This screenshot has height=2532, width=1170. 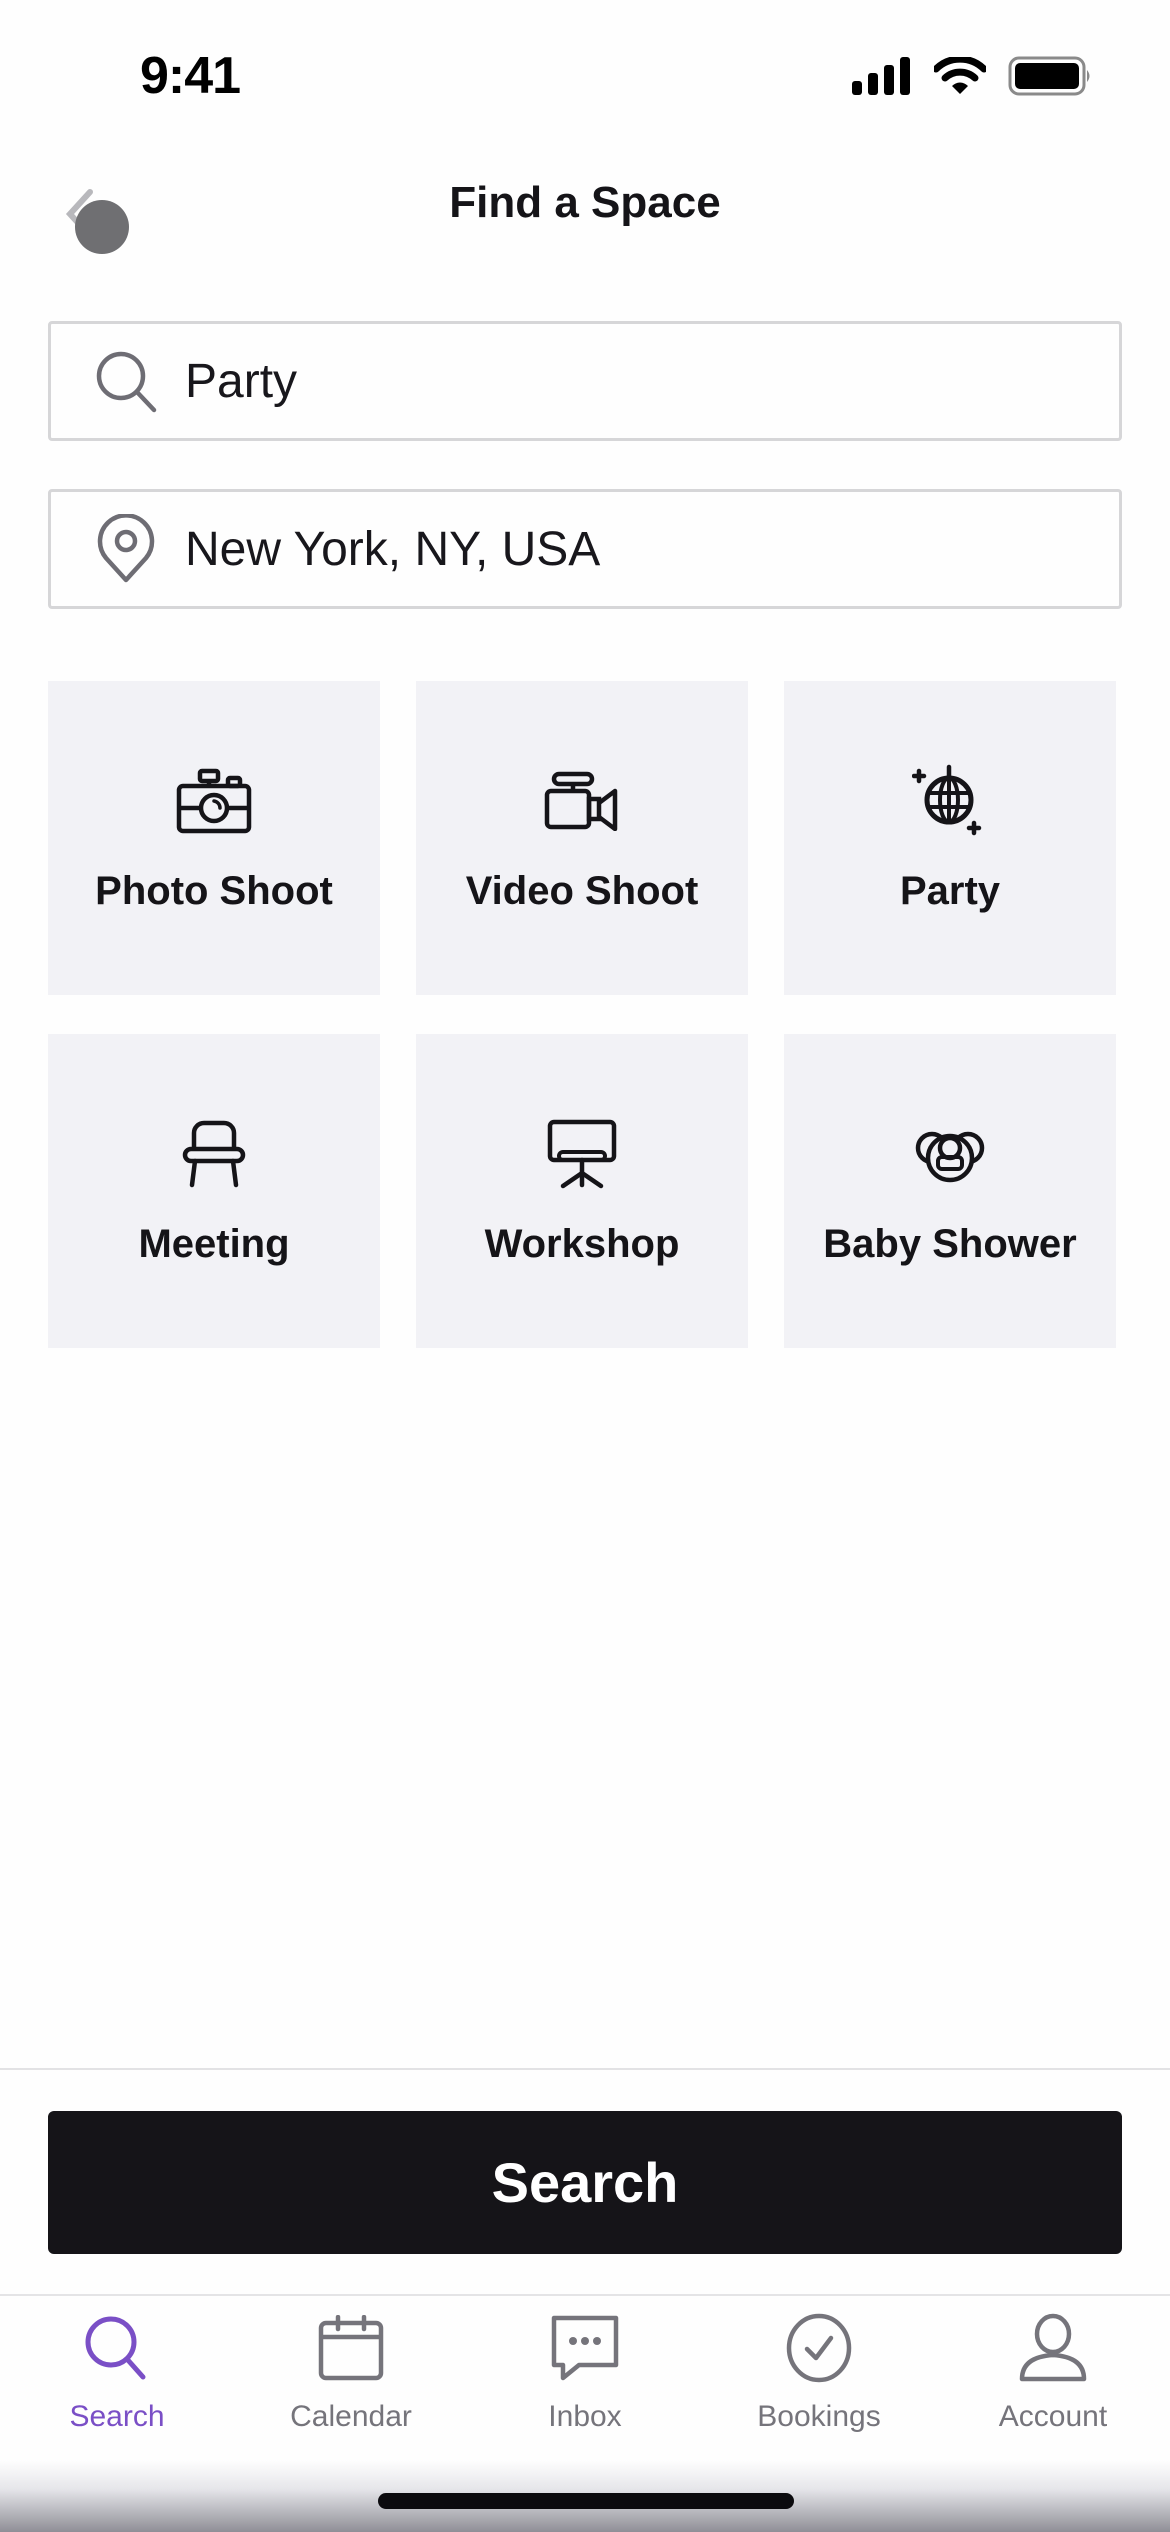 I want to click on tab-inbox: Inbox, so click(x=585, y=2371).